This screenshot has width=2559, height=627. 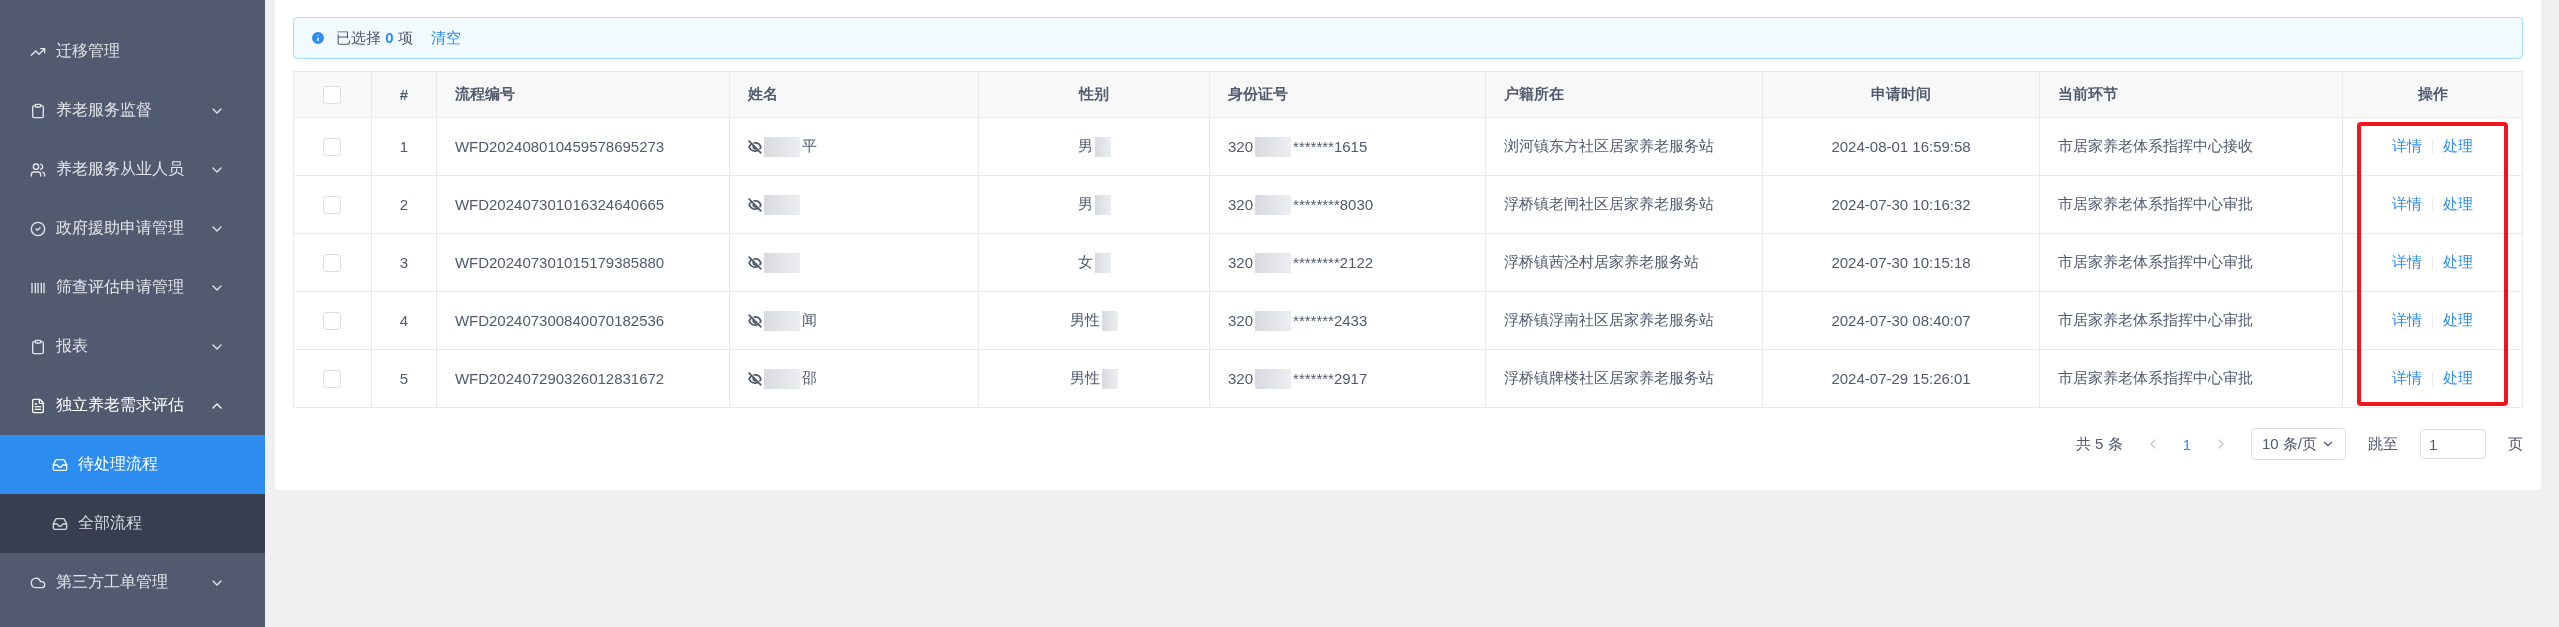 What do you see at coordinates (1624, 204) in the screenshot?
I see `table-cell: 浮桥镇老闸社区居家养老服务站` at bounding box center [1624, 204].